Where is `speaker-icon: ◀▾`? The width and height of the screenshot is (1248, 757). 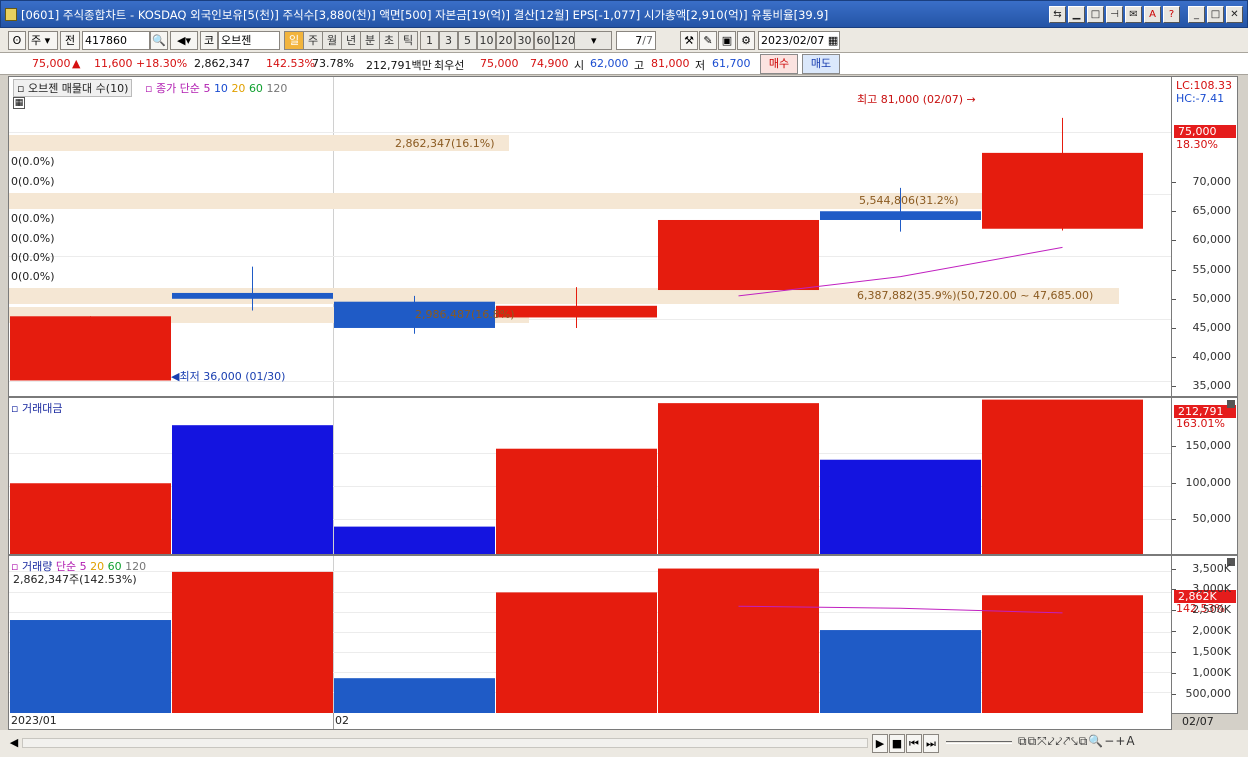 speaker-icon: ◀▾ is located at coordinates (184, 40).